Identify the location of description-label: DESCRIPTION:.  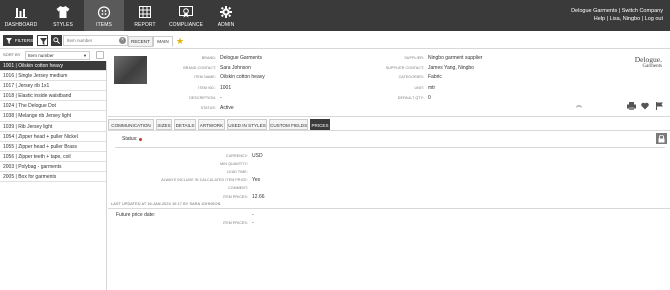
(202, 98).